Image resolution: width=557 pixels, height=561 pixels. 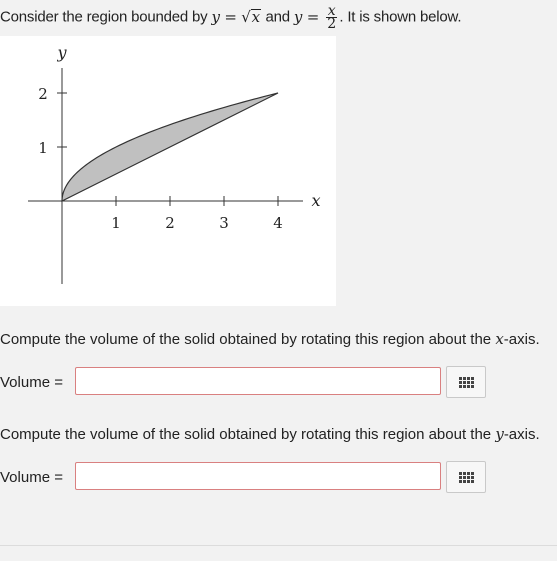 I want to click on eq1-radicand: x, so click(x=255, y=16).